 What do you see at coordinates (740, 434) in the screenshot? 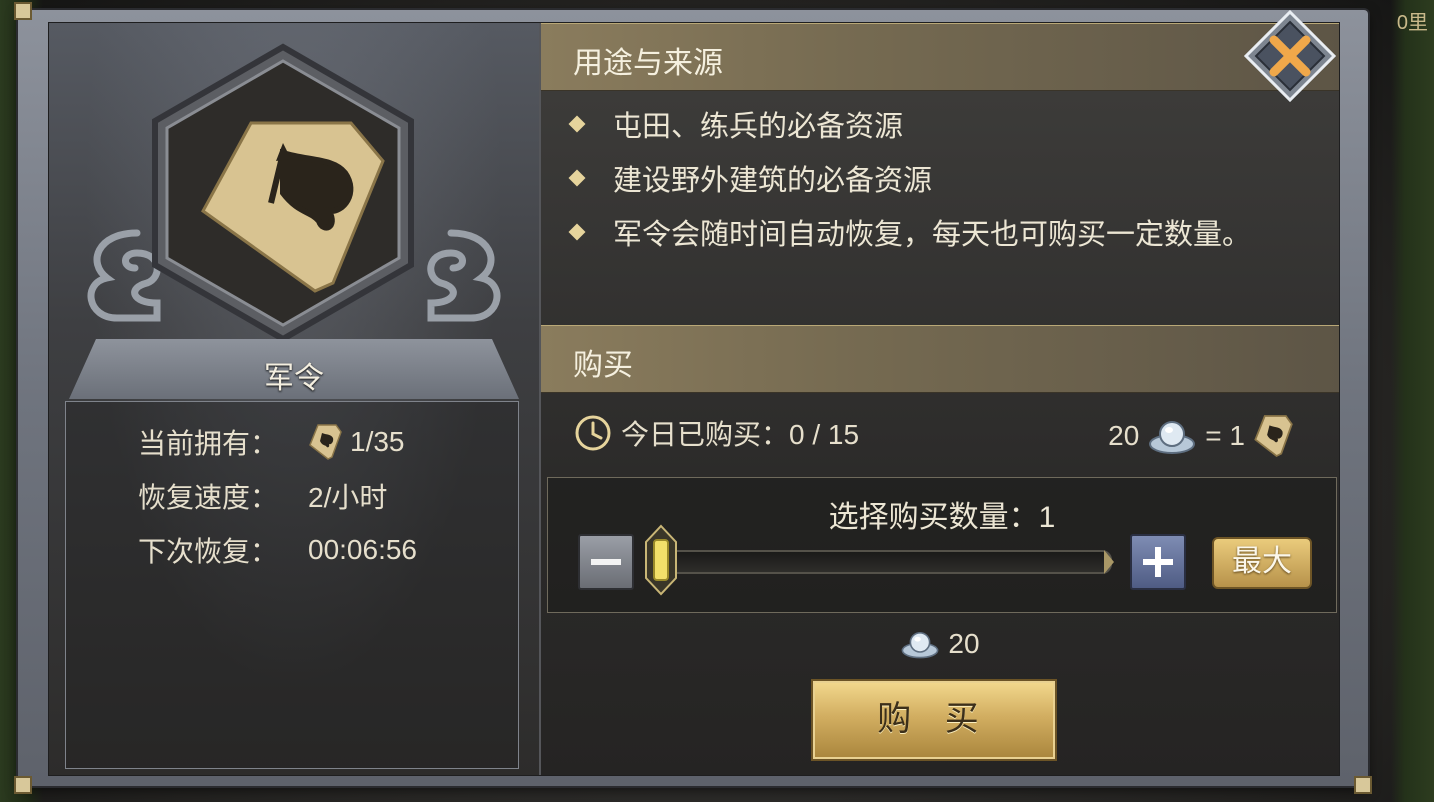
I see `today-purchased-text: 今日已购买：0 / 15` at bounding box center [740, 434].